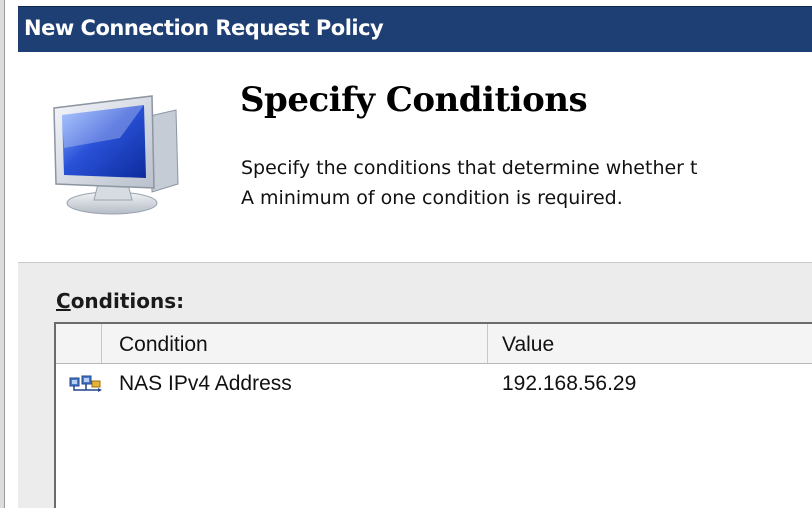 The height and width of the screenshot is (508, 812). What do you see at coordinates (650, 343) in the screenshot?
I see `column-header-value: Value` at bounding box center [650, 343].